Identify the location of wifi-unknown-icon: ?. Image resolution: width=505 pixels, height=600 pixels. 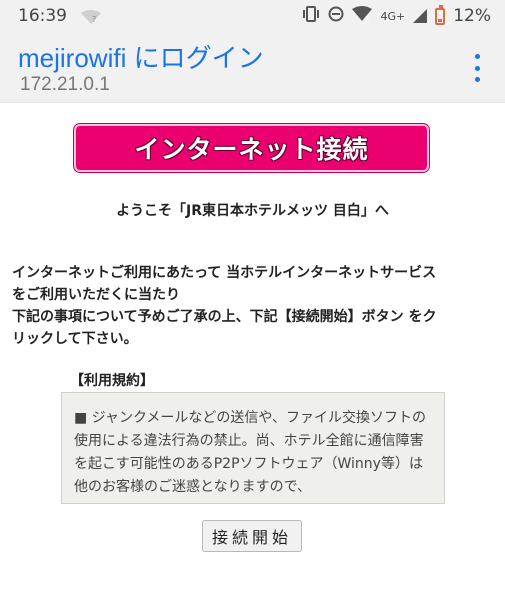
(91, 16).